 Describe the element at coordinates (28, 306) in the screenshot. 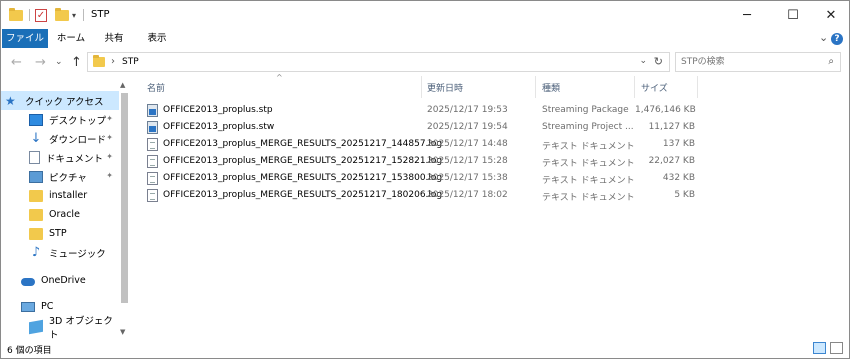

I see `pc-icon` at that location.